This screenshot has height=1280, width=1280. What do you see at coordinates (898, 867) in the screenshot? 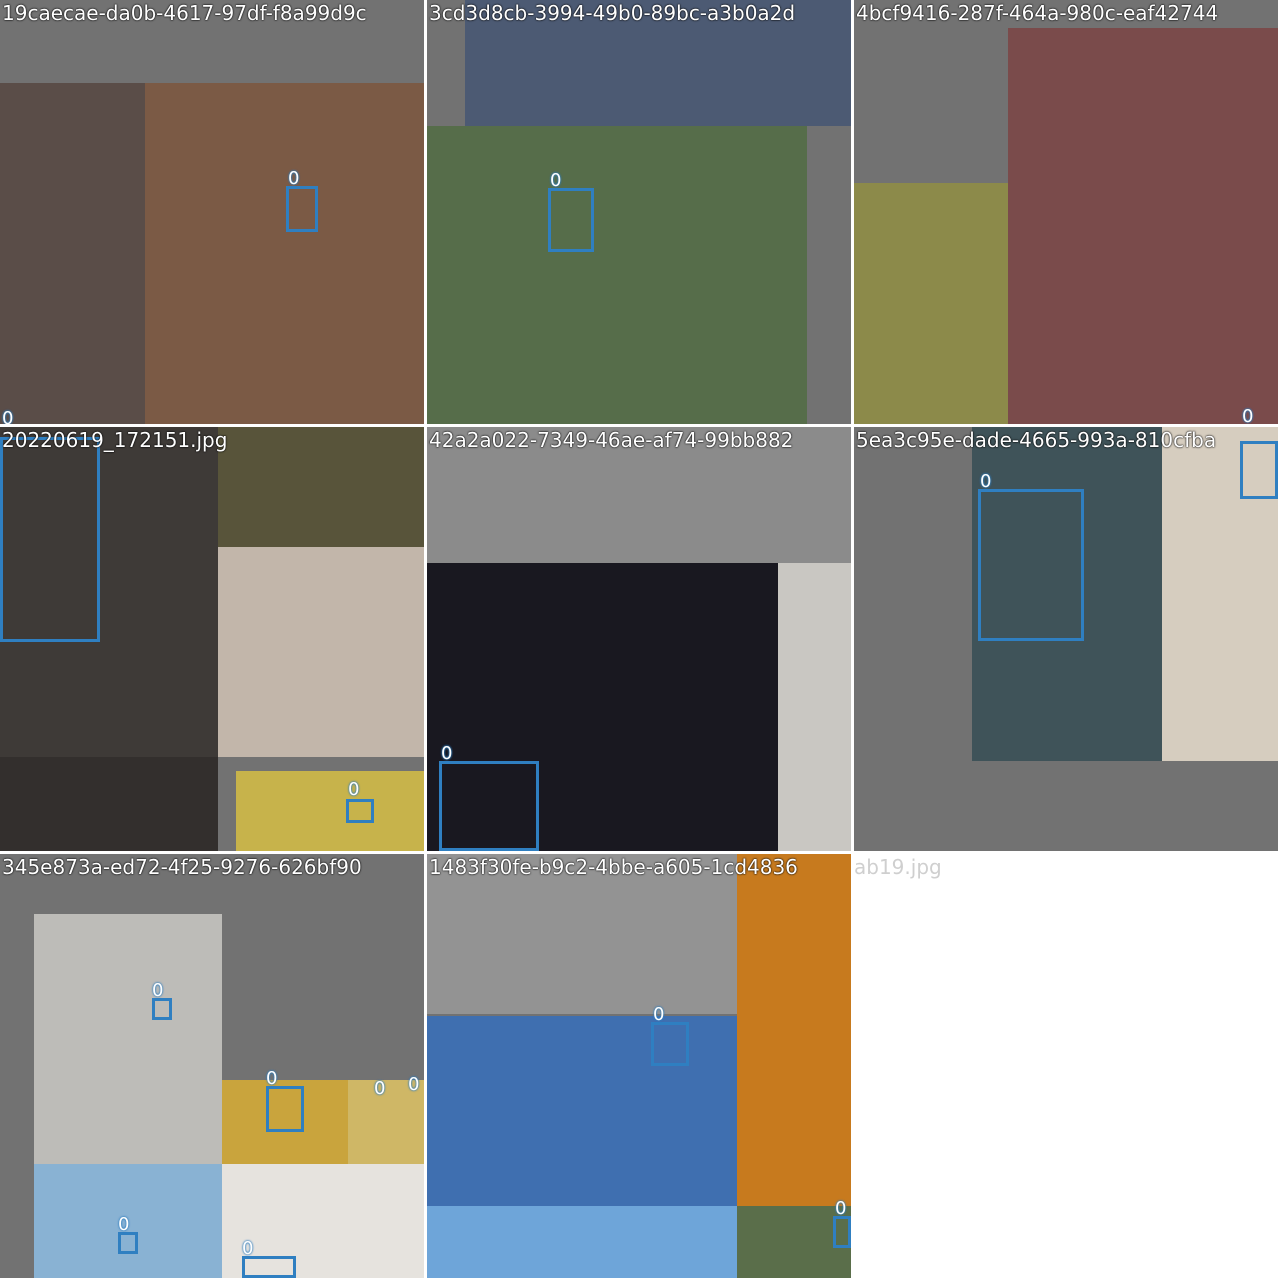
I see `overflow-filename: ab19.jpg` at bounding box center [898, 867].